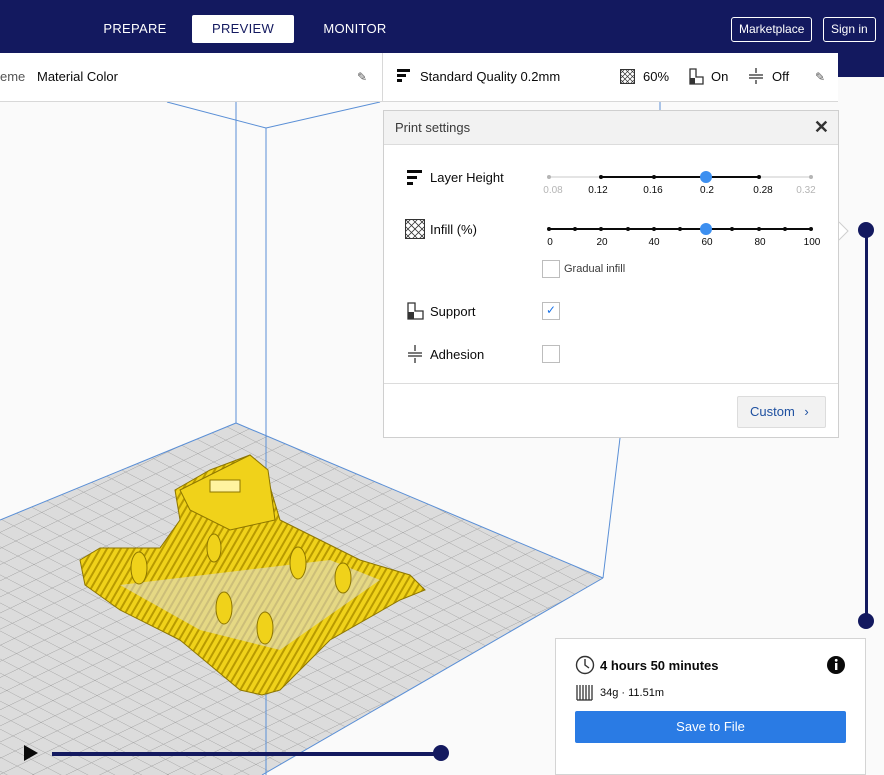  I want to click on gradual-infill-label: Gradual infill, so click(595, 269).